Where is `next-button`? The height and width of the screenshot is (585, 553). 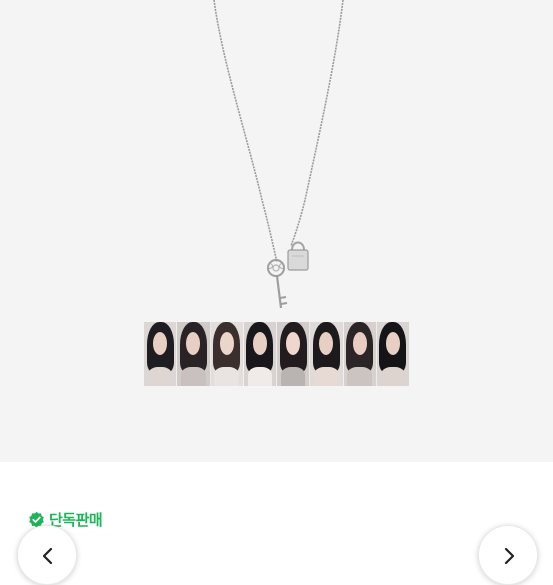 next-button is located at coordinates (508, 555).